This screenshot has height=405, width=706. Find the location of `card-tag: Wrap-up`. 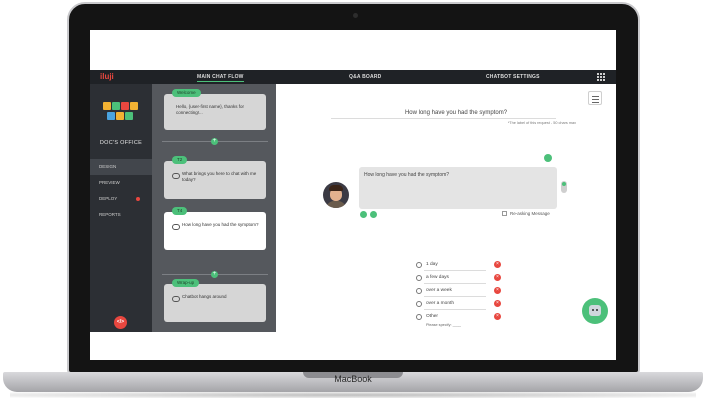

card-tag: Wrap-up is located at coordinates (186, 283).